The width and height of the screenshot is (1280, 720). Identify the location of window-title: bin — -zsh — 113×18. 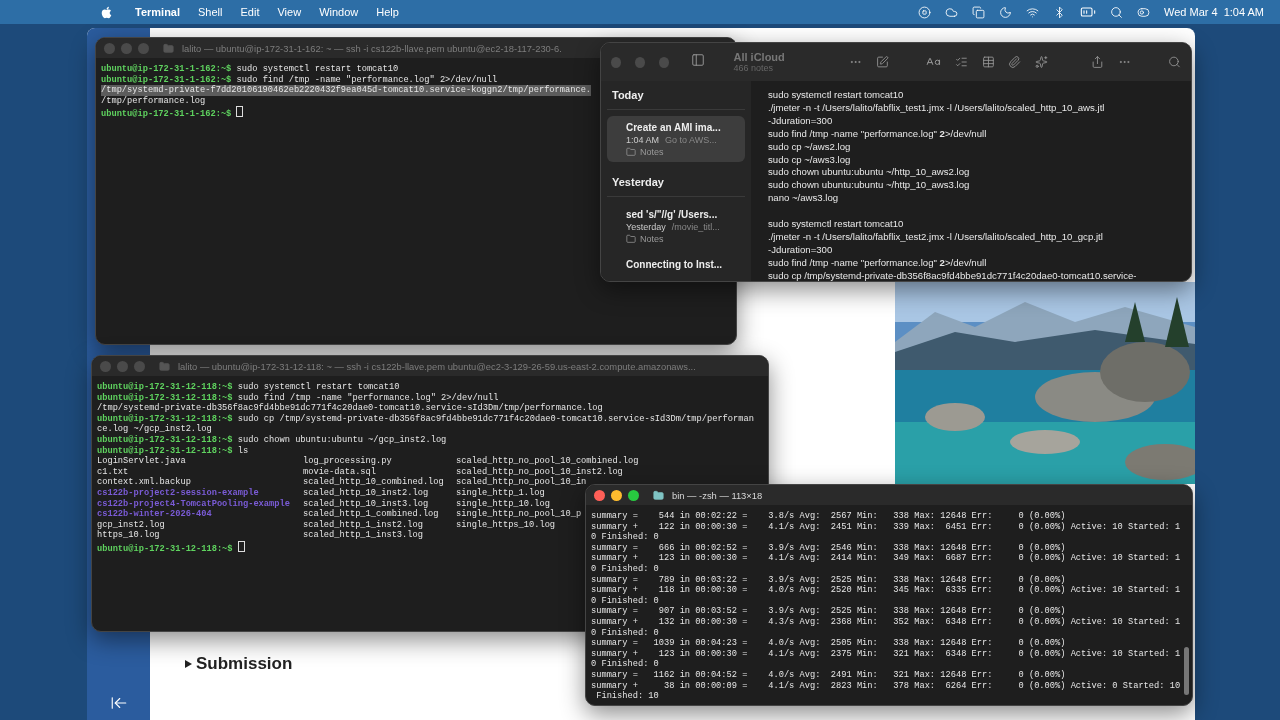
(717, 495).